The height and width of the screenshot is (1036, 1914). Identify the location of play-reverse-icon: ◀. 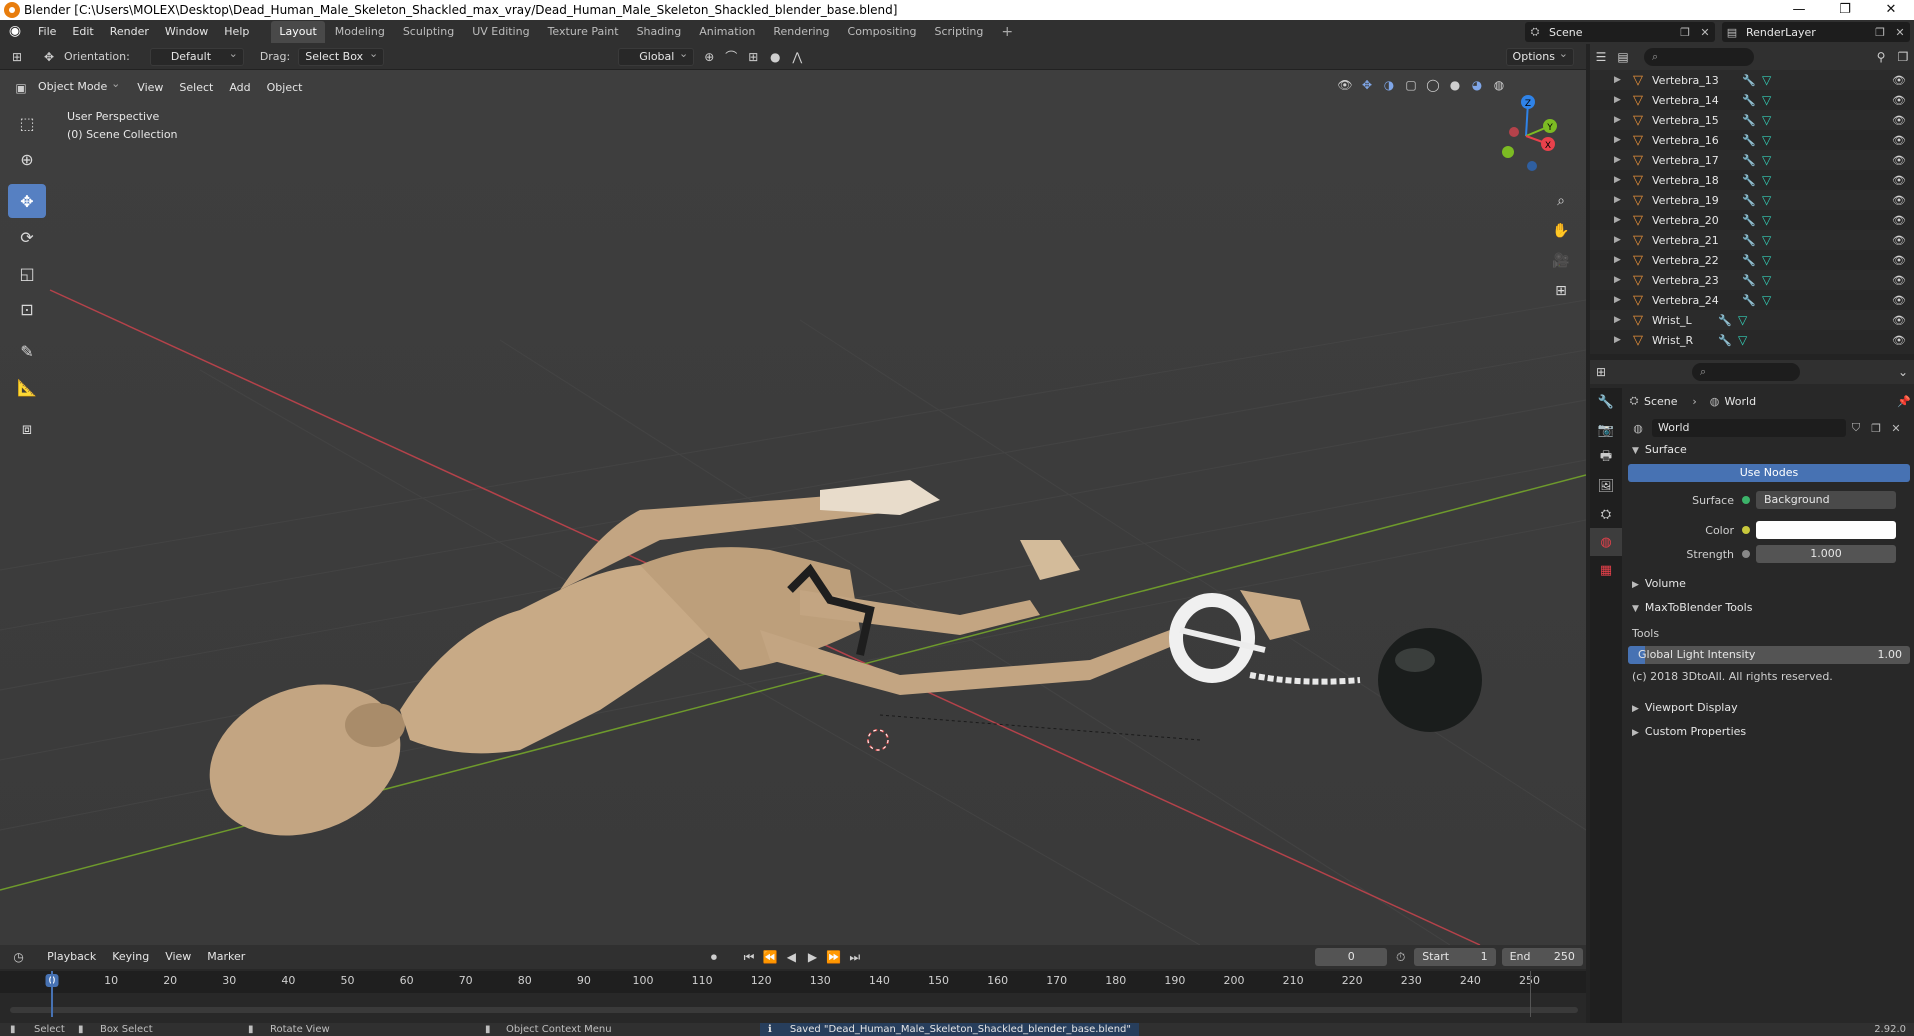
(791, 957).